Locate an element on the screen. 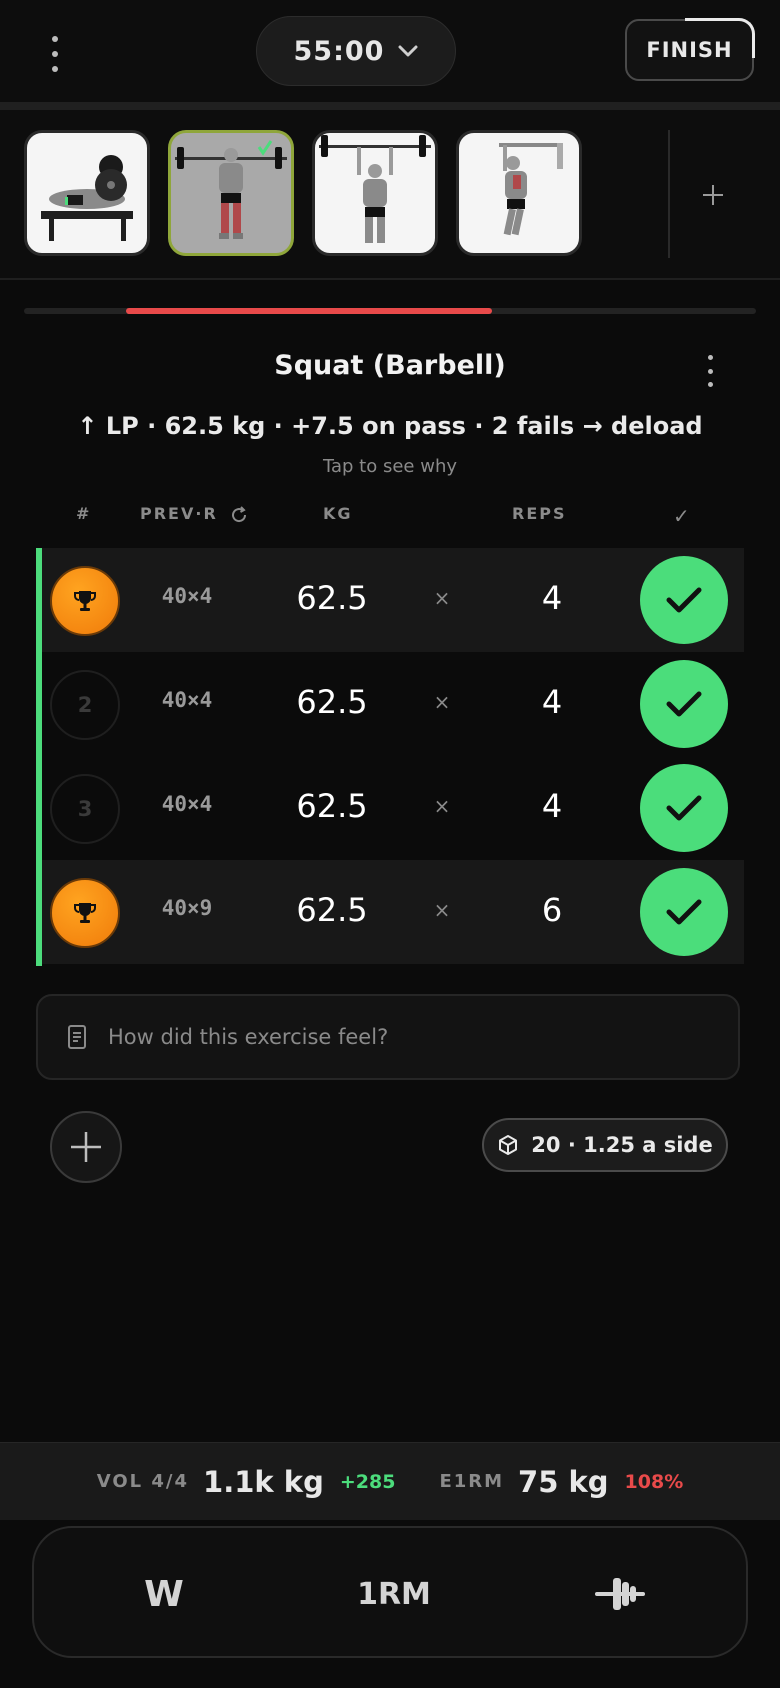  workout-menu-button is located at coordinates (55, 54).